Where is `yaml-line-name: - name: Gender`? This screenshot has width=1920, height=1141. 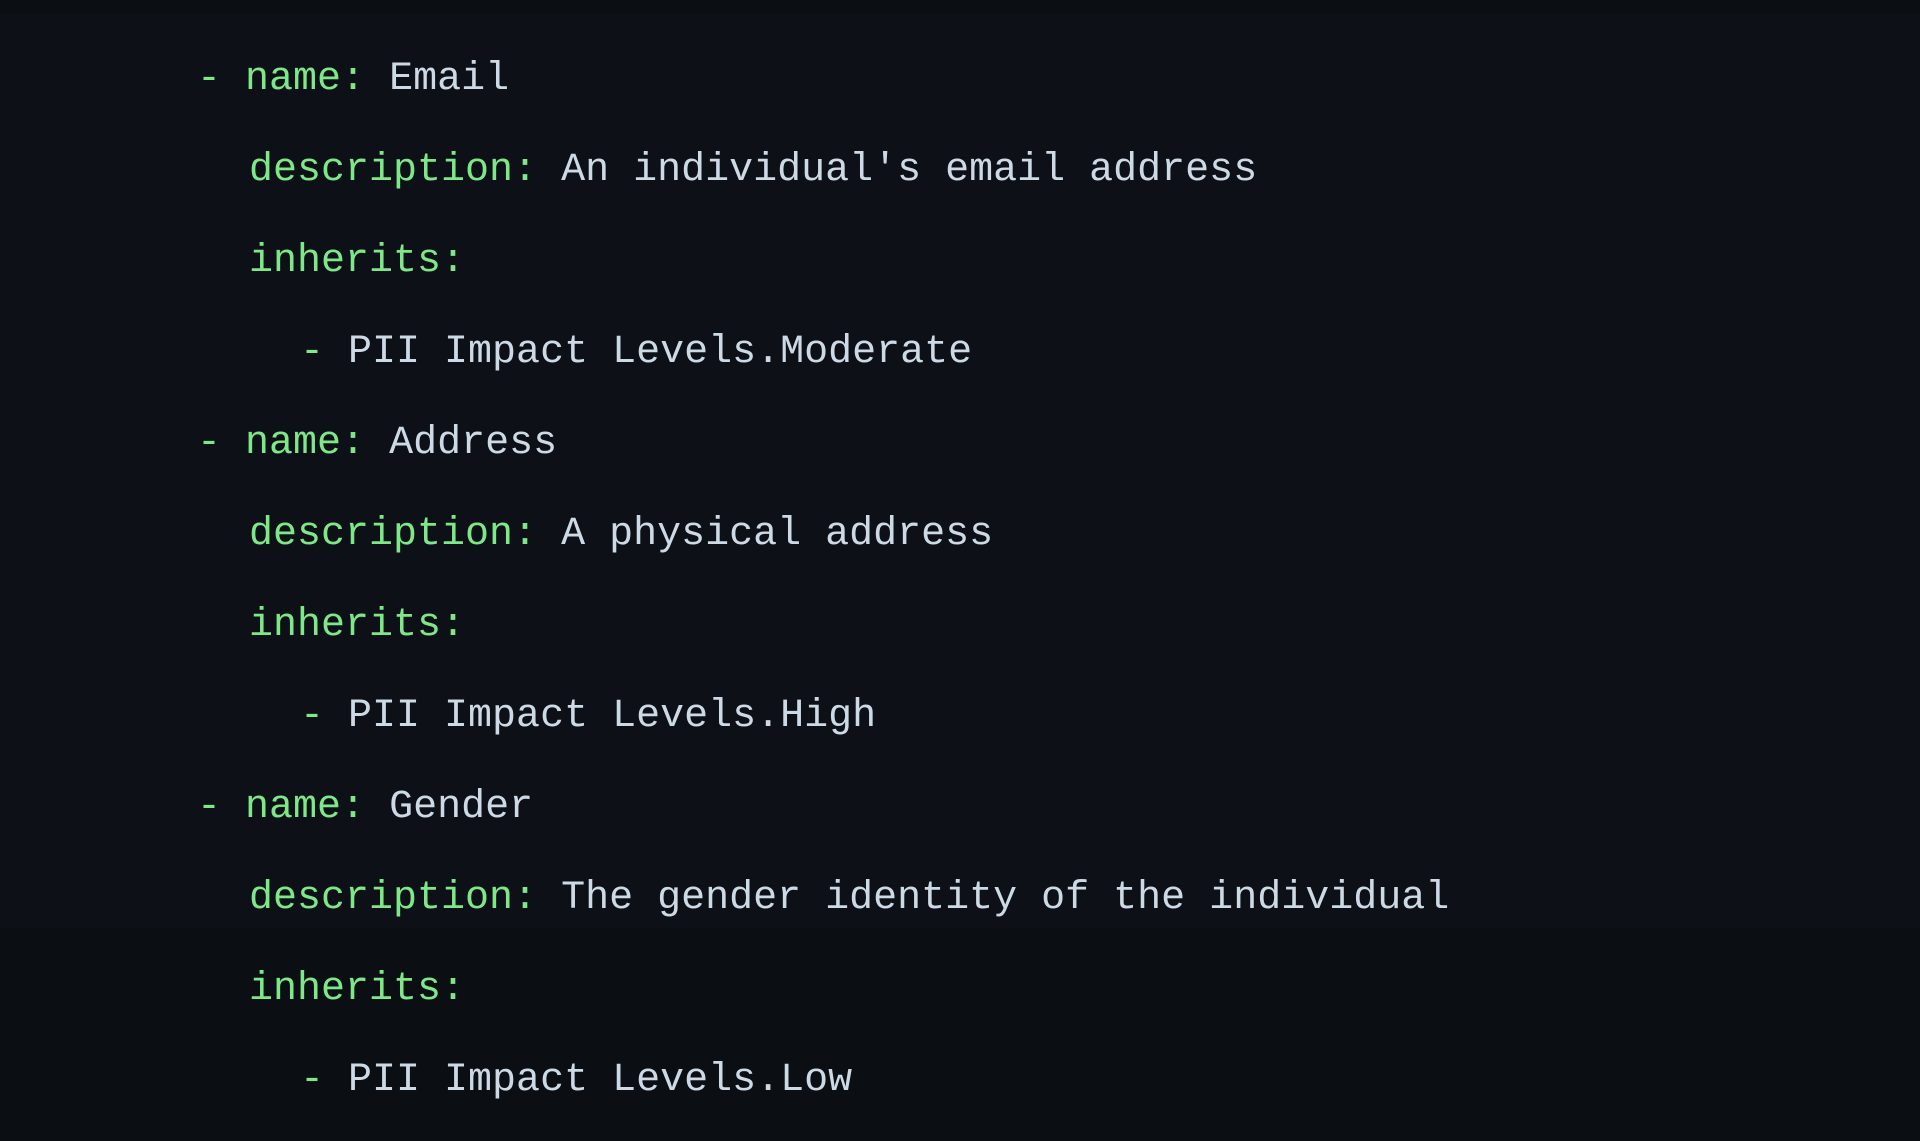 yaml-line-name: - name: Gender is located at coordinates (960, 807).